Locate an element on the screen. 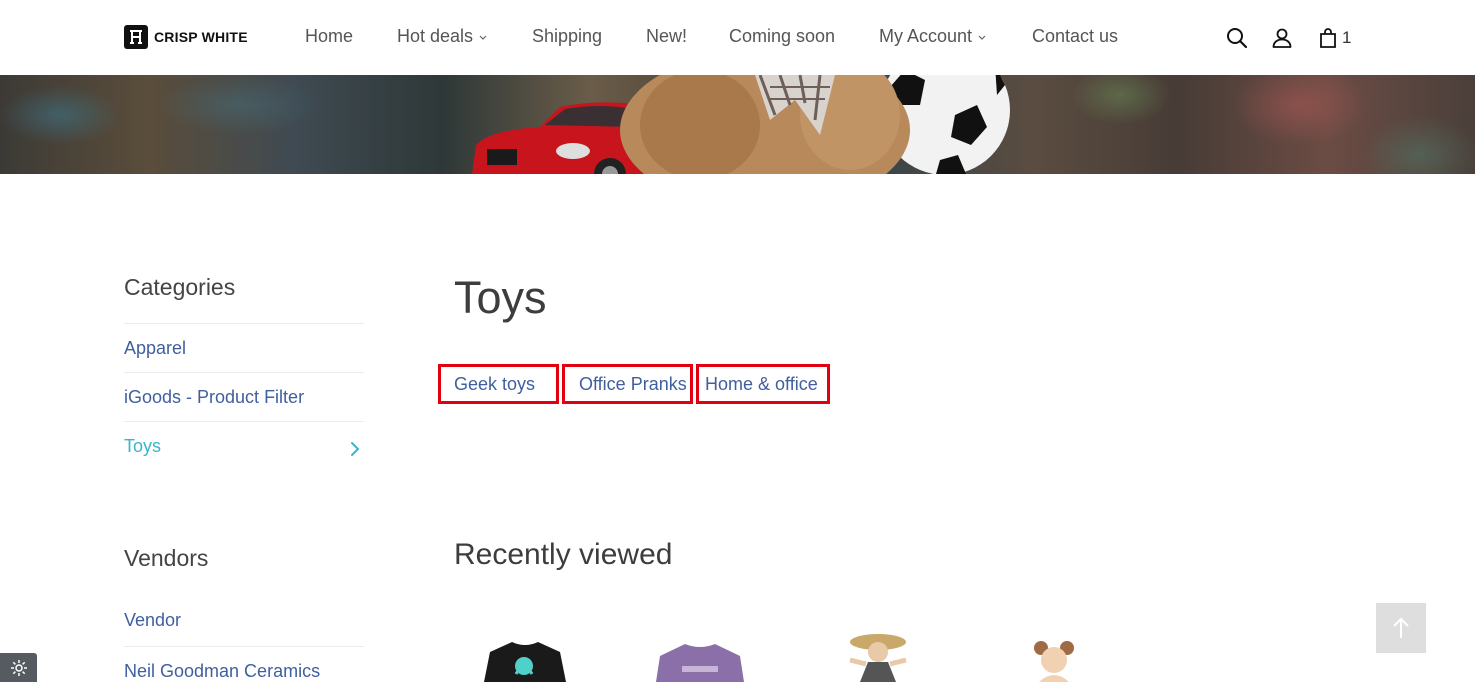  nav-shipping: Shipping is located at coordinates (567, 36).